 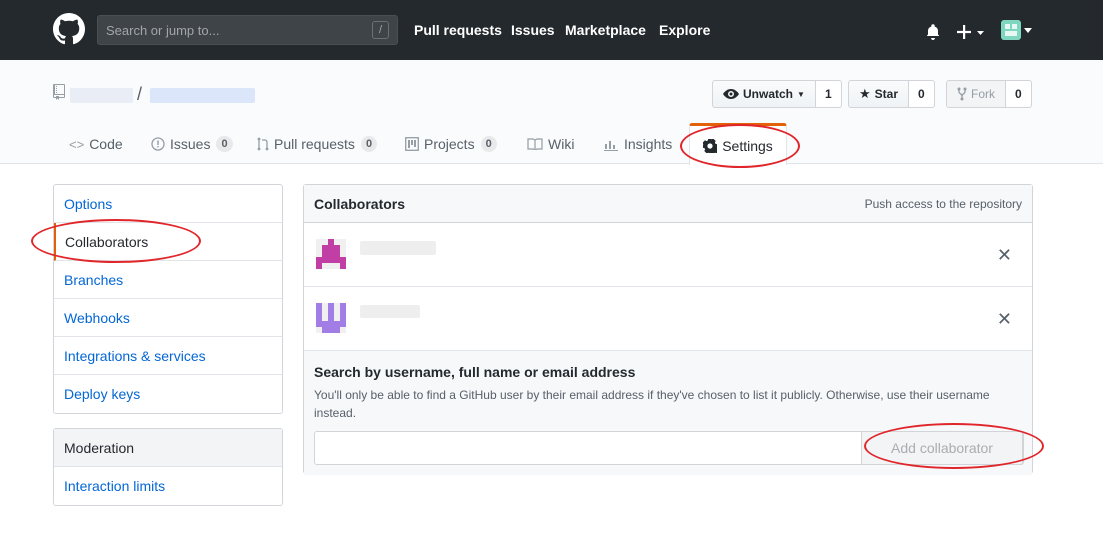 I want to click on collaborators-annotation-circle, so click(x=116, y=241).